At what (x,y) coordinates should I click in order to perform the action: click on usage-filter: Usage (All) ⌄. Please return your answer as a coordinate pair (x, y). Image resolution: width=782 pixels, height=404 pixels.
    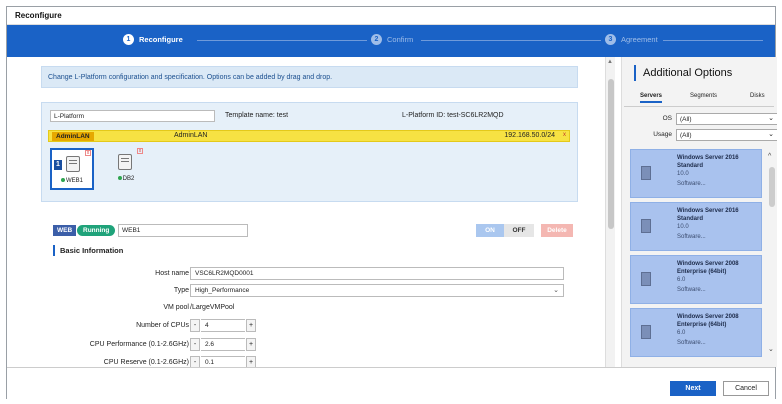
    Looking at the image, I should click on (701, 135).